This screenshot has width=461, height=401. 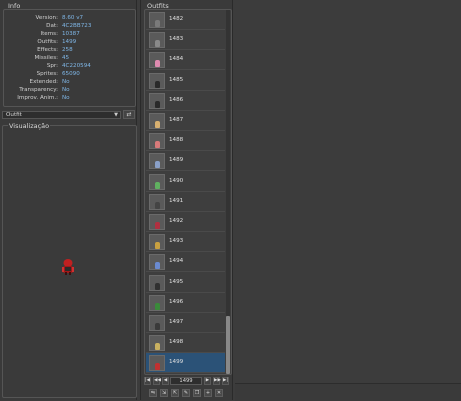 What do you see at coordinates (176, 79) in the screenshot?
I see `outfit-id: 1485` at bounding box center [176, 79].